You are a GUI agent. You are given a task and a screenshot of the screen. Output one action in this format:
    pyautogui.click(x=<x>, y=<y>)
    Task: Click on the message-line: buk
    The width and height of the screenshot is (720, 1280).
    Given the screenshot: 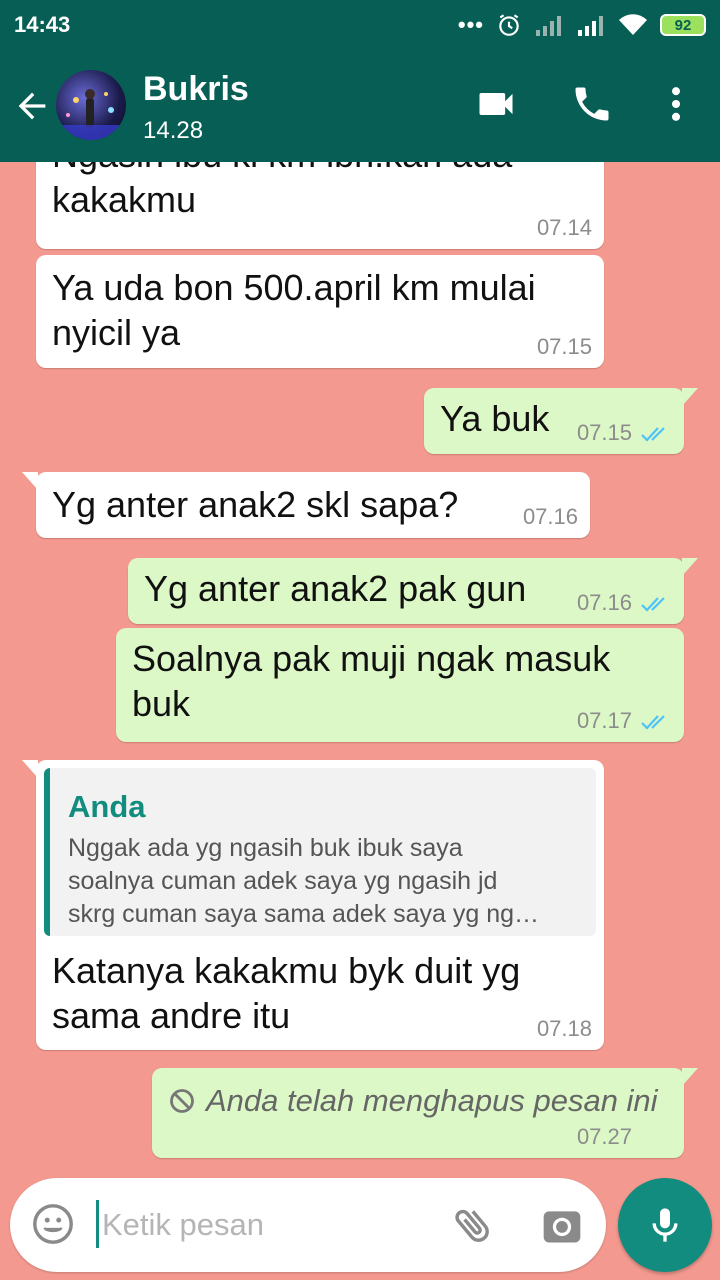 What is the action you would take?
    pyautogui.click(x=161, y=703)
    